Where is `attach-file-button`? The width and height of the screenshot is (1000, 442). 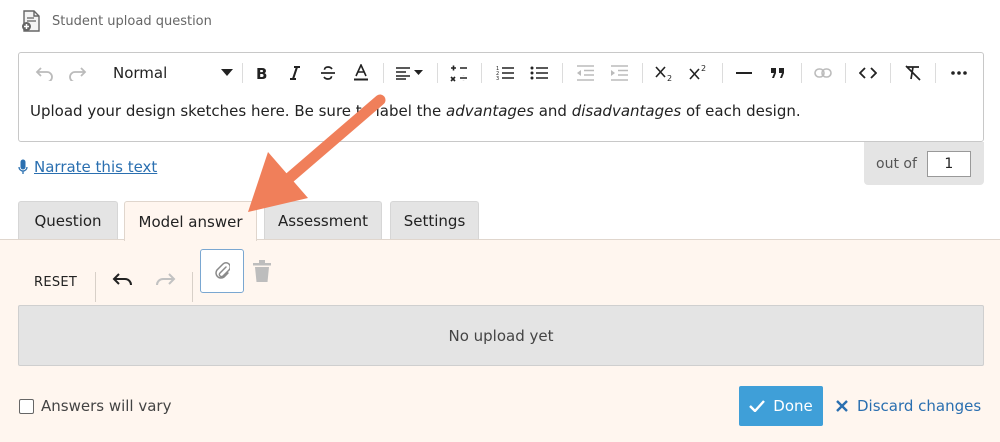
attach-file-button is located at coordinates (222, 271).